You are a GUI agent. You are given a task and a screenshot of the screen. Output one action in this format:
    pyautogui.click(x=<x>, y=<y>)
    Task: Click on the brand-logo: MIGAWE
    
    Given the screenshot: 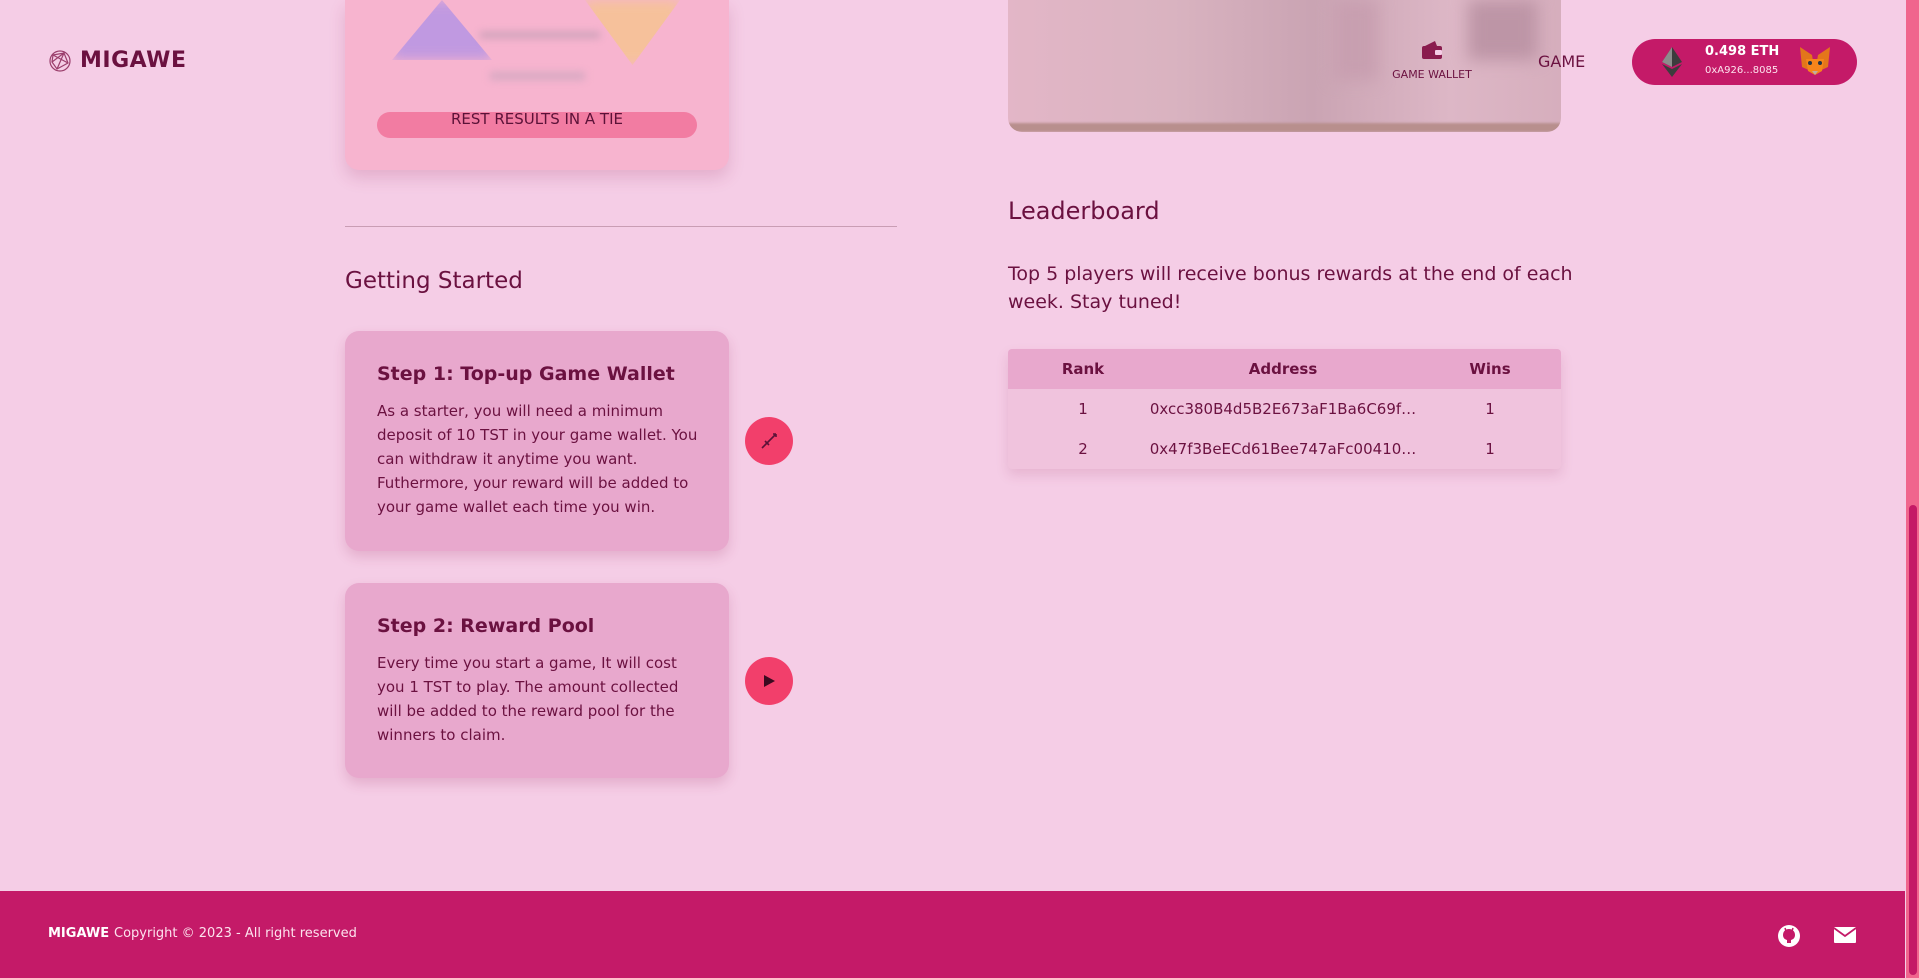 What is the action you would take?
    pyautogui.click(x=117, y=60)
    